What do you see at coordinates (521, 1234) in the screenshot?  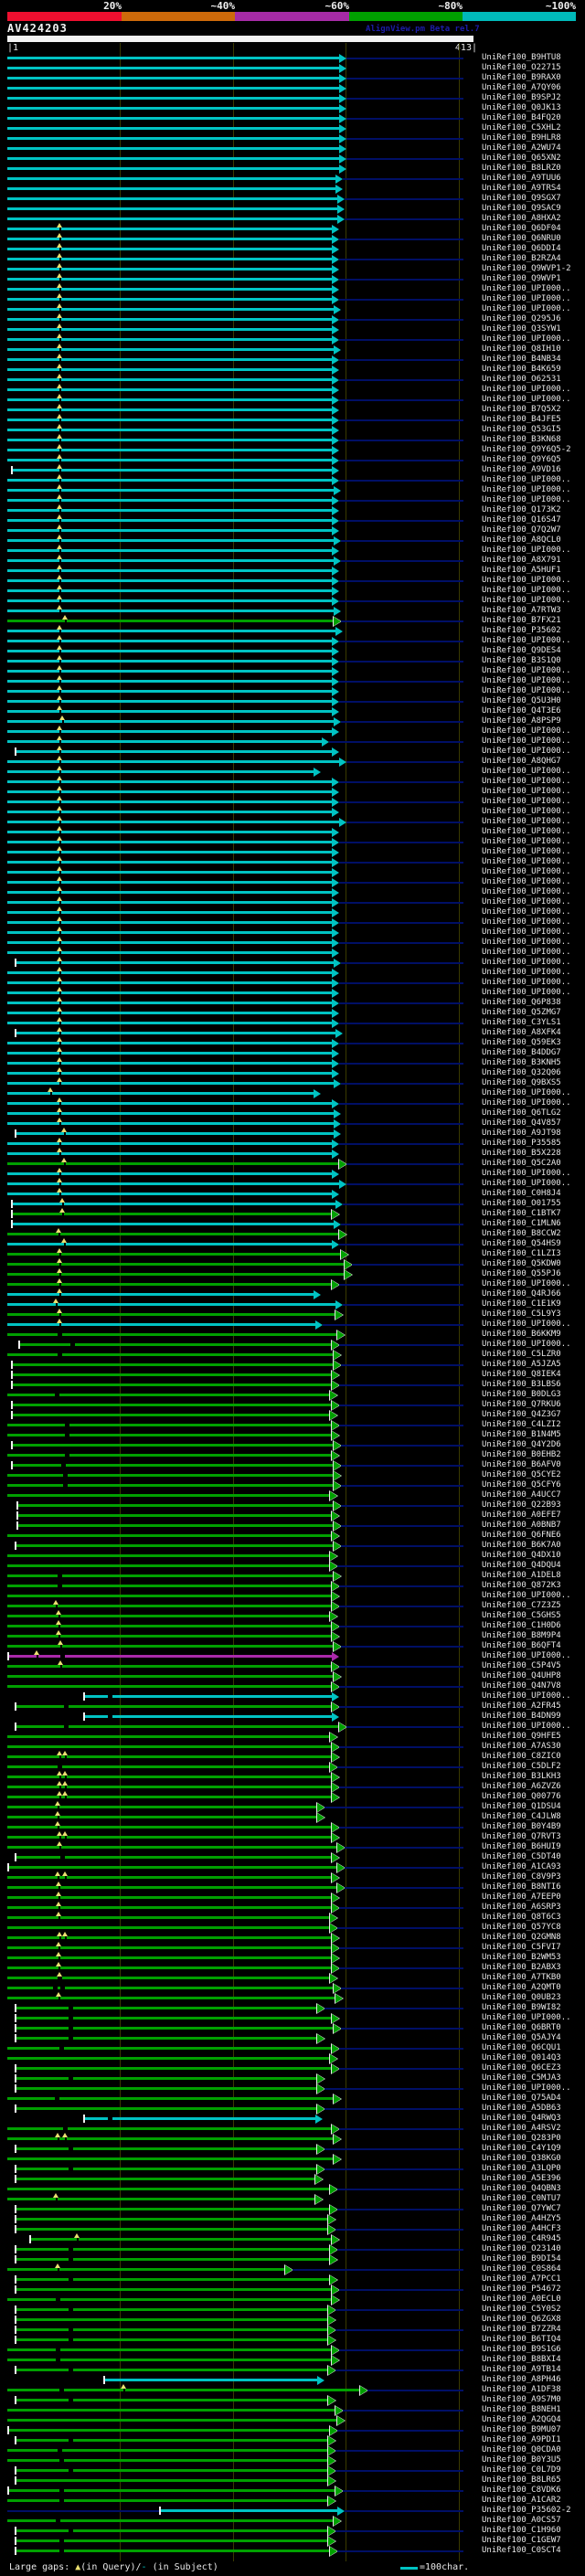 I see `hit-label: UniRef100_B8CCW2` at bounding box center [521, 1234].